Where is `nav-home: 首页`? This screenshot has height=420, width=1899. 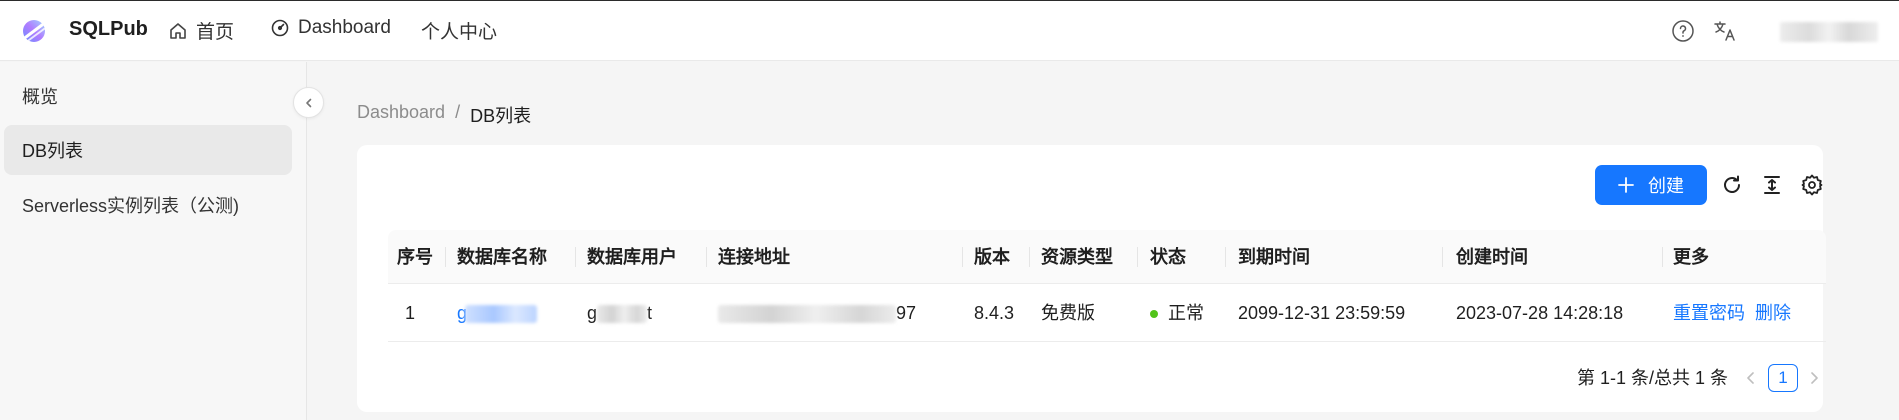 nav-home: 首页 is located at coordinates (201, 30).